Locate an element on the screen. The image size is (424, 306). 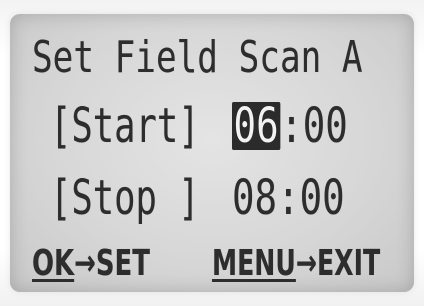
start-label: [Start] is located at coordinates (125, 126).